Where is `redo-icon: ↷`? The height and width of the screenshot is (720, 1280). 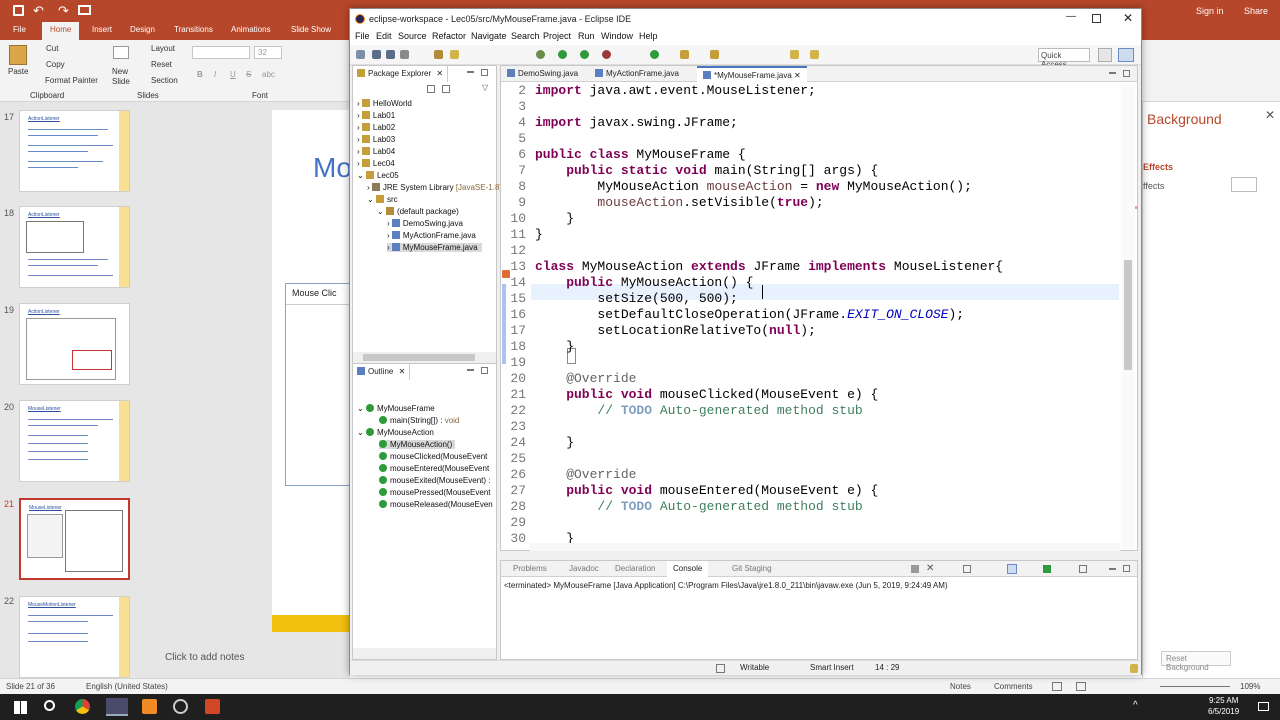 redo-icon: ↷ is located at coordinates (63, 11).